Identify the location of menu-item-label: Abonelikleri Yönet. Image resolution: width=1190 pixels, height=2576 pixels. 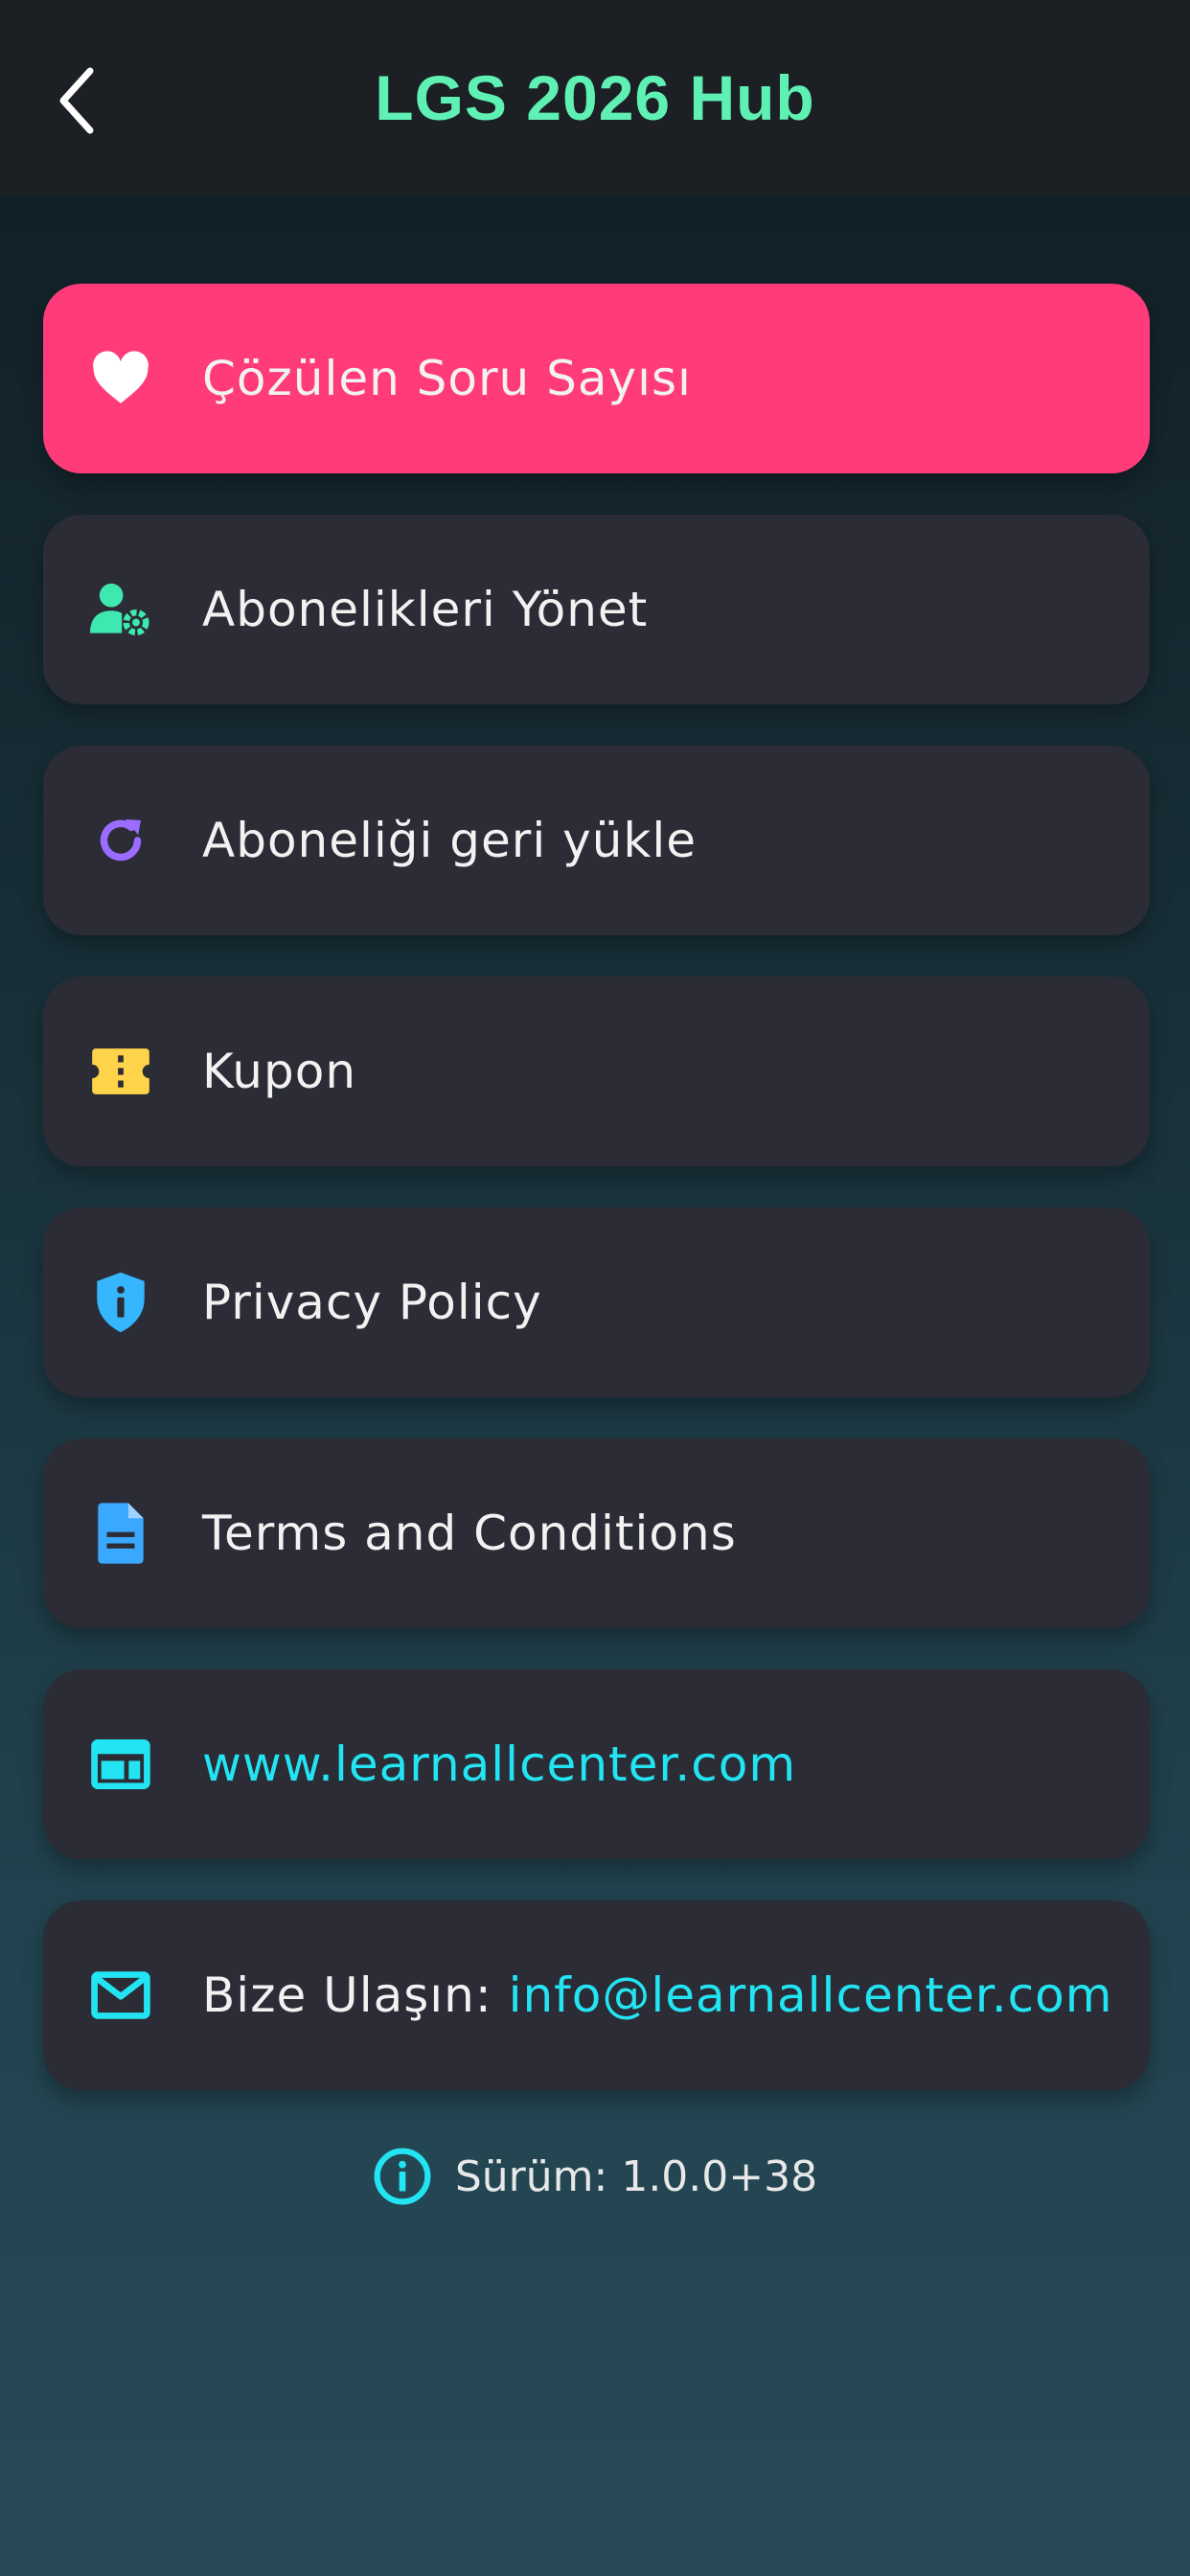
(426, 609).